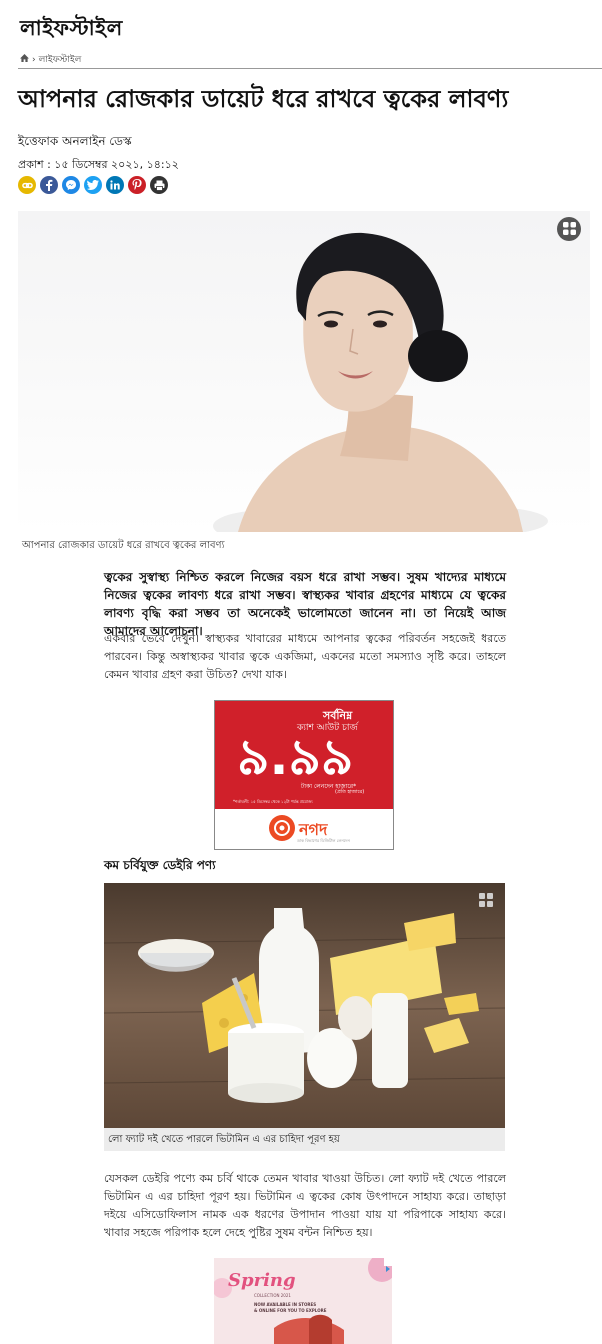  I want to click on dairy-image, so click(304, 1005).